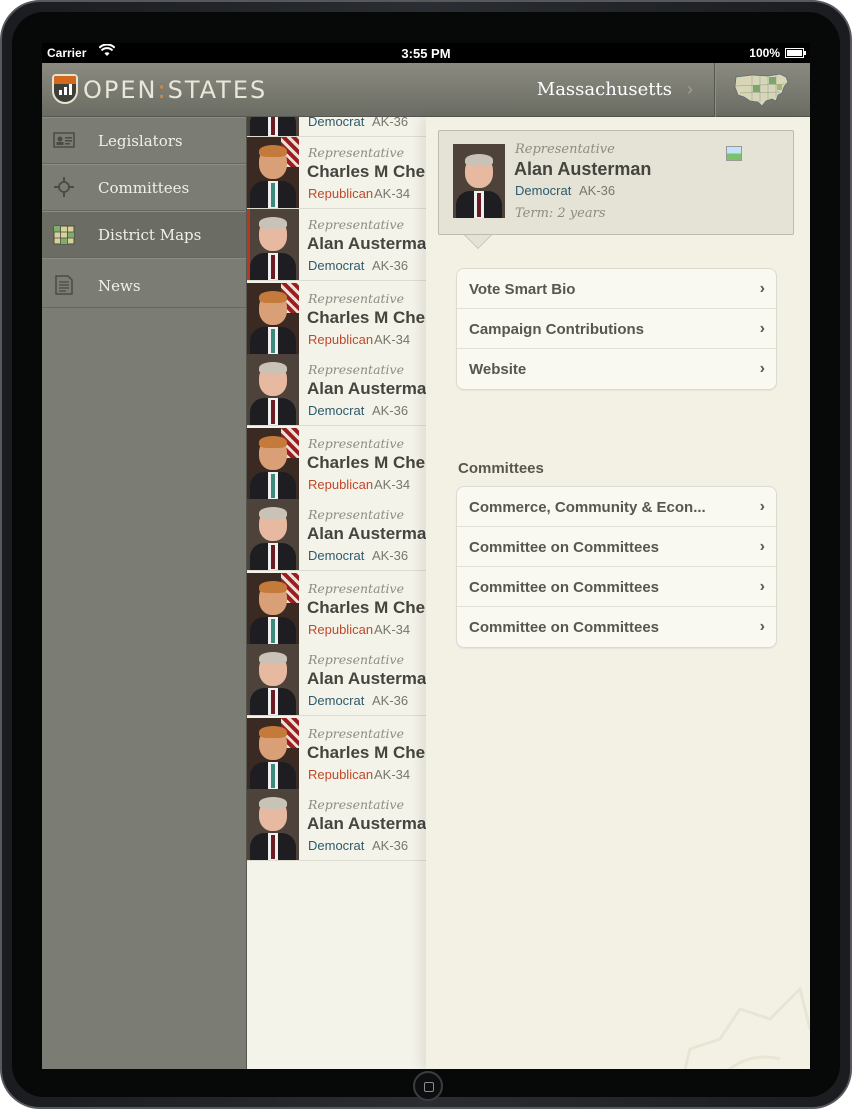 The height and width of the screenshot is (1109, 852). Describe the element at coordinates (616, 369) in the screenshot. I see `website-link: Website ›` at that location.